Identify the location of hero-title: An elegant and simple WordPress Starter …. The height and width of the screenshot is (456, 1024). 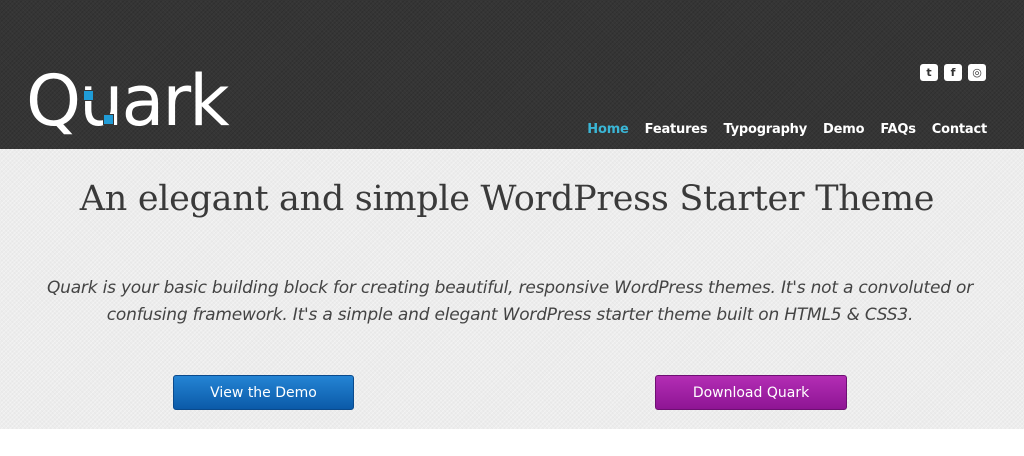
(507, 199).